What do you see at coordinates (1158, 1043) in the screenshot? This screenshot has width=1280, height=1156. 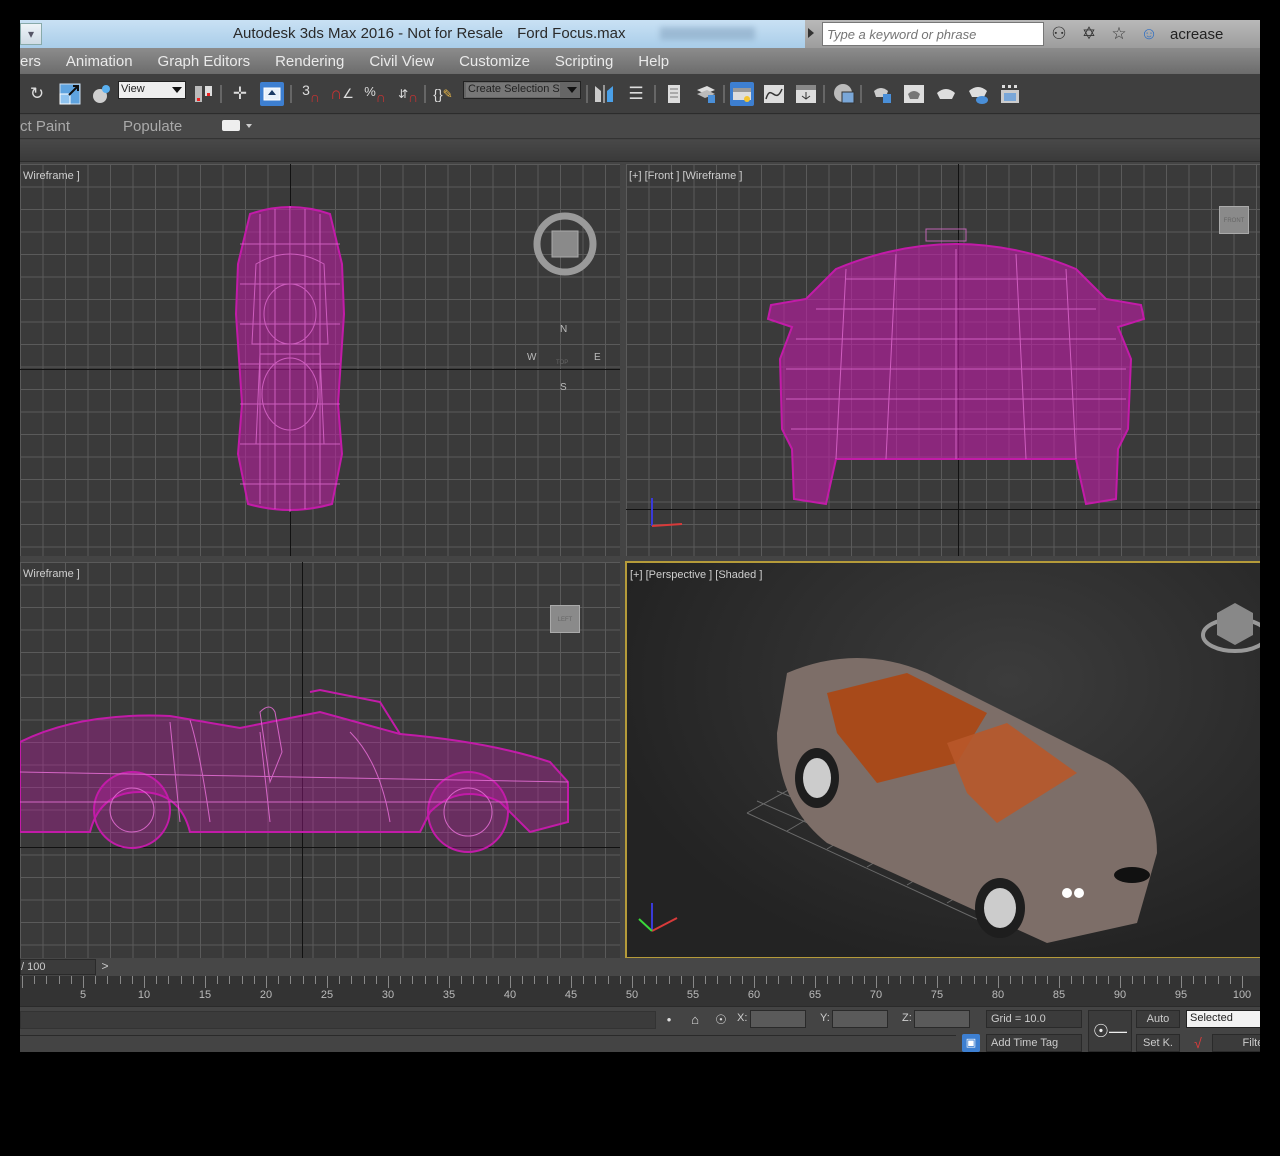 I see `set-key-button: Set K.` at bounding box center [1158, 1043].